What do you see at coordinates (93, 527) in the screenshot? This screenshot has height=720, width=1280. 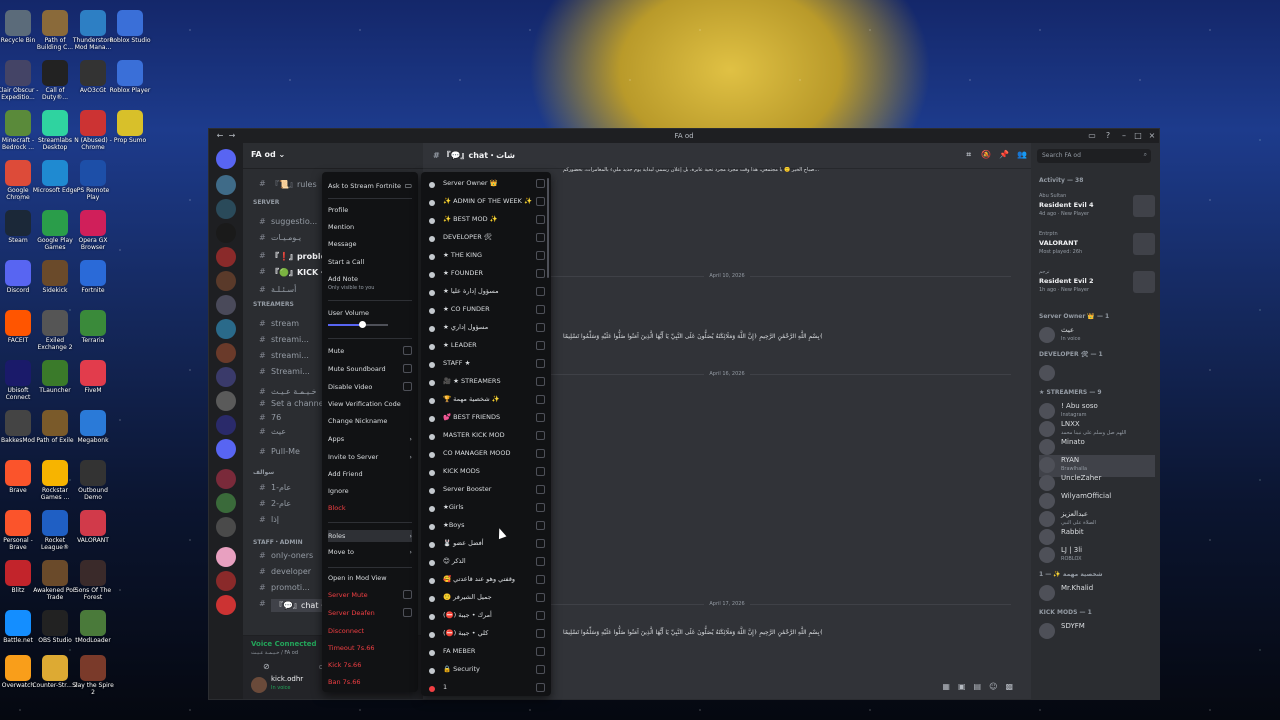 I see `desktop-shortcut: VALORANT` at bounding box center [93, 527].